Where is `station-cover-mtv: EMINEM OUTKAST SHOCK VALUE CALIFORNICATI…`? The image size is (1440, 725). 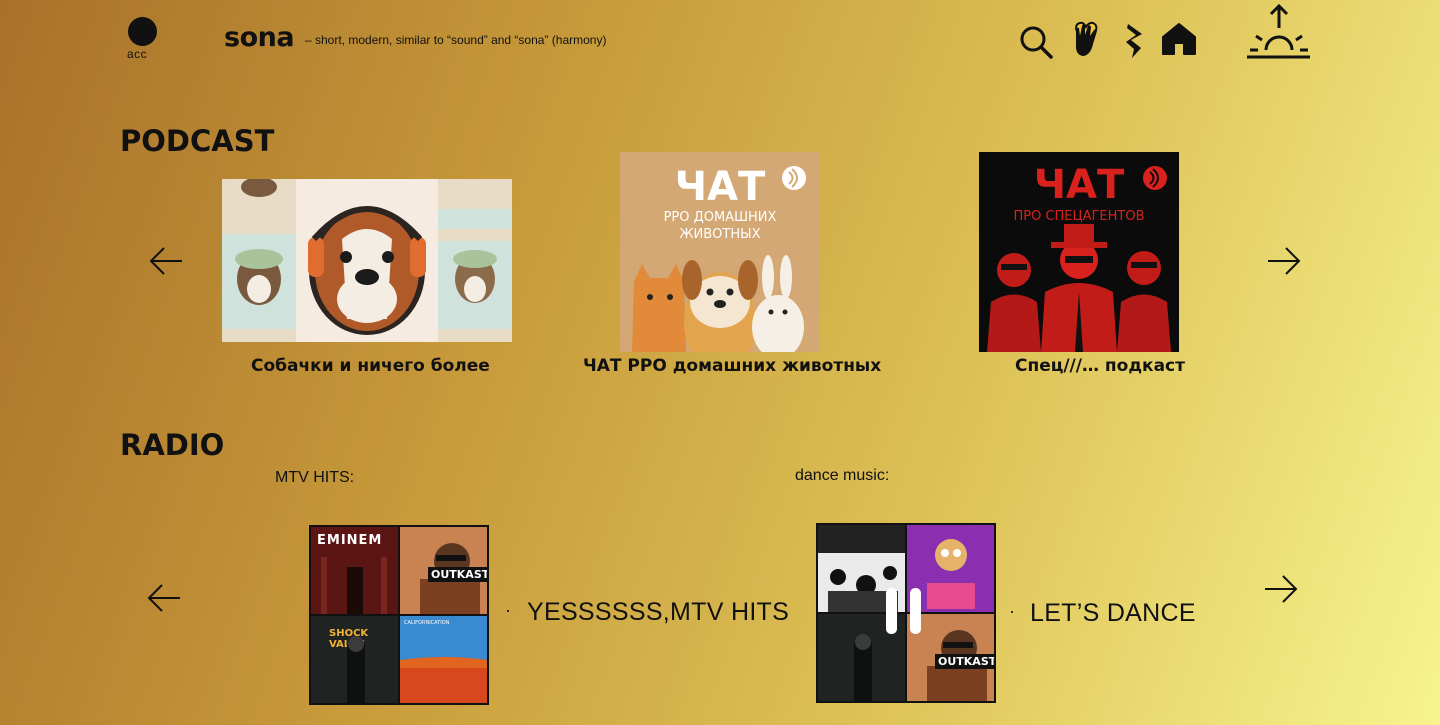 station-cover-mtv: EMINEM OUTKAST SHOCK VALUE CALIFORNICATI… is located at coordinates (399, 615).